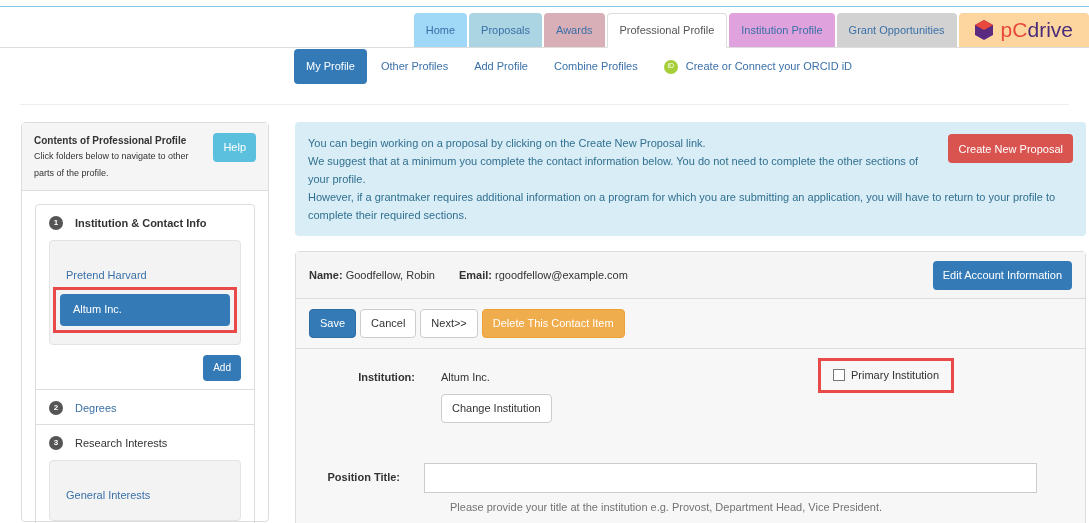 The width and height of the screenshot is (1089, 523). Describe the element at coordinates (363, 478) in the screenshot. I see `position-label: Position Title:` at that location.